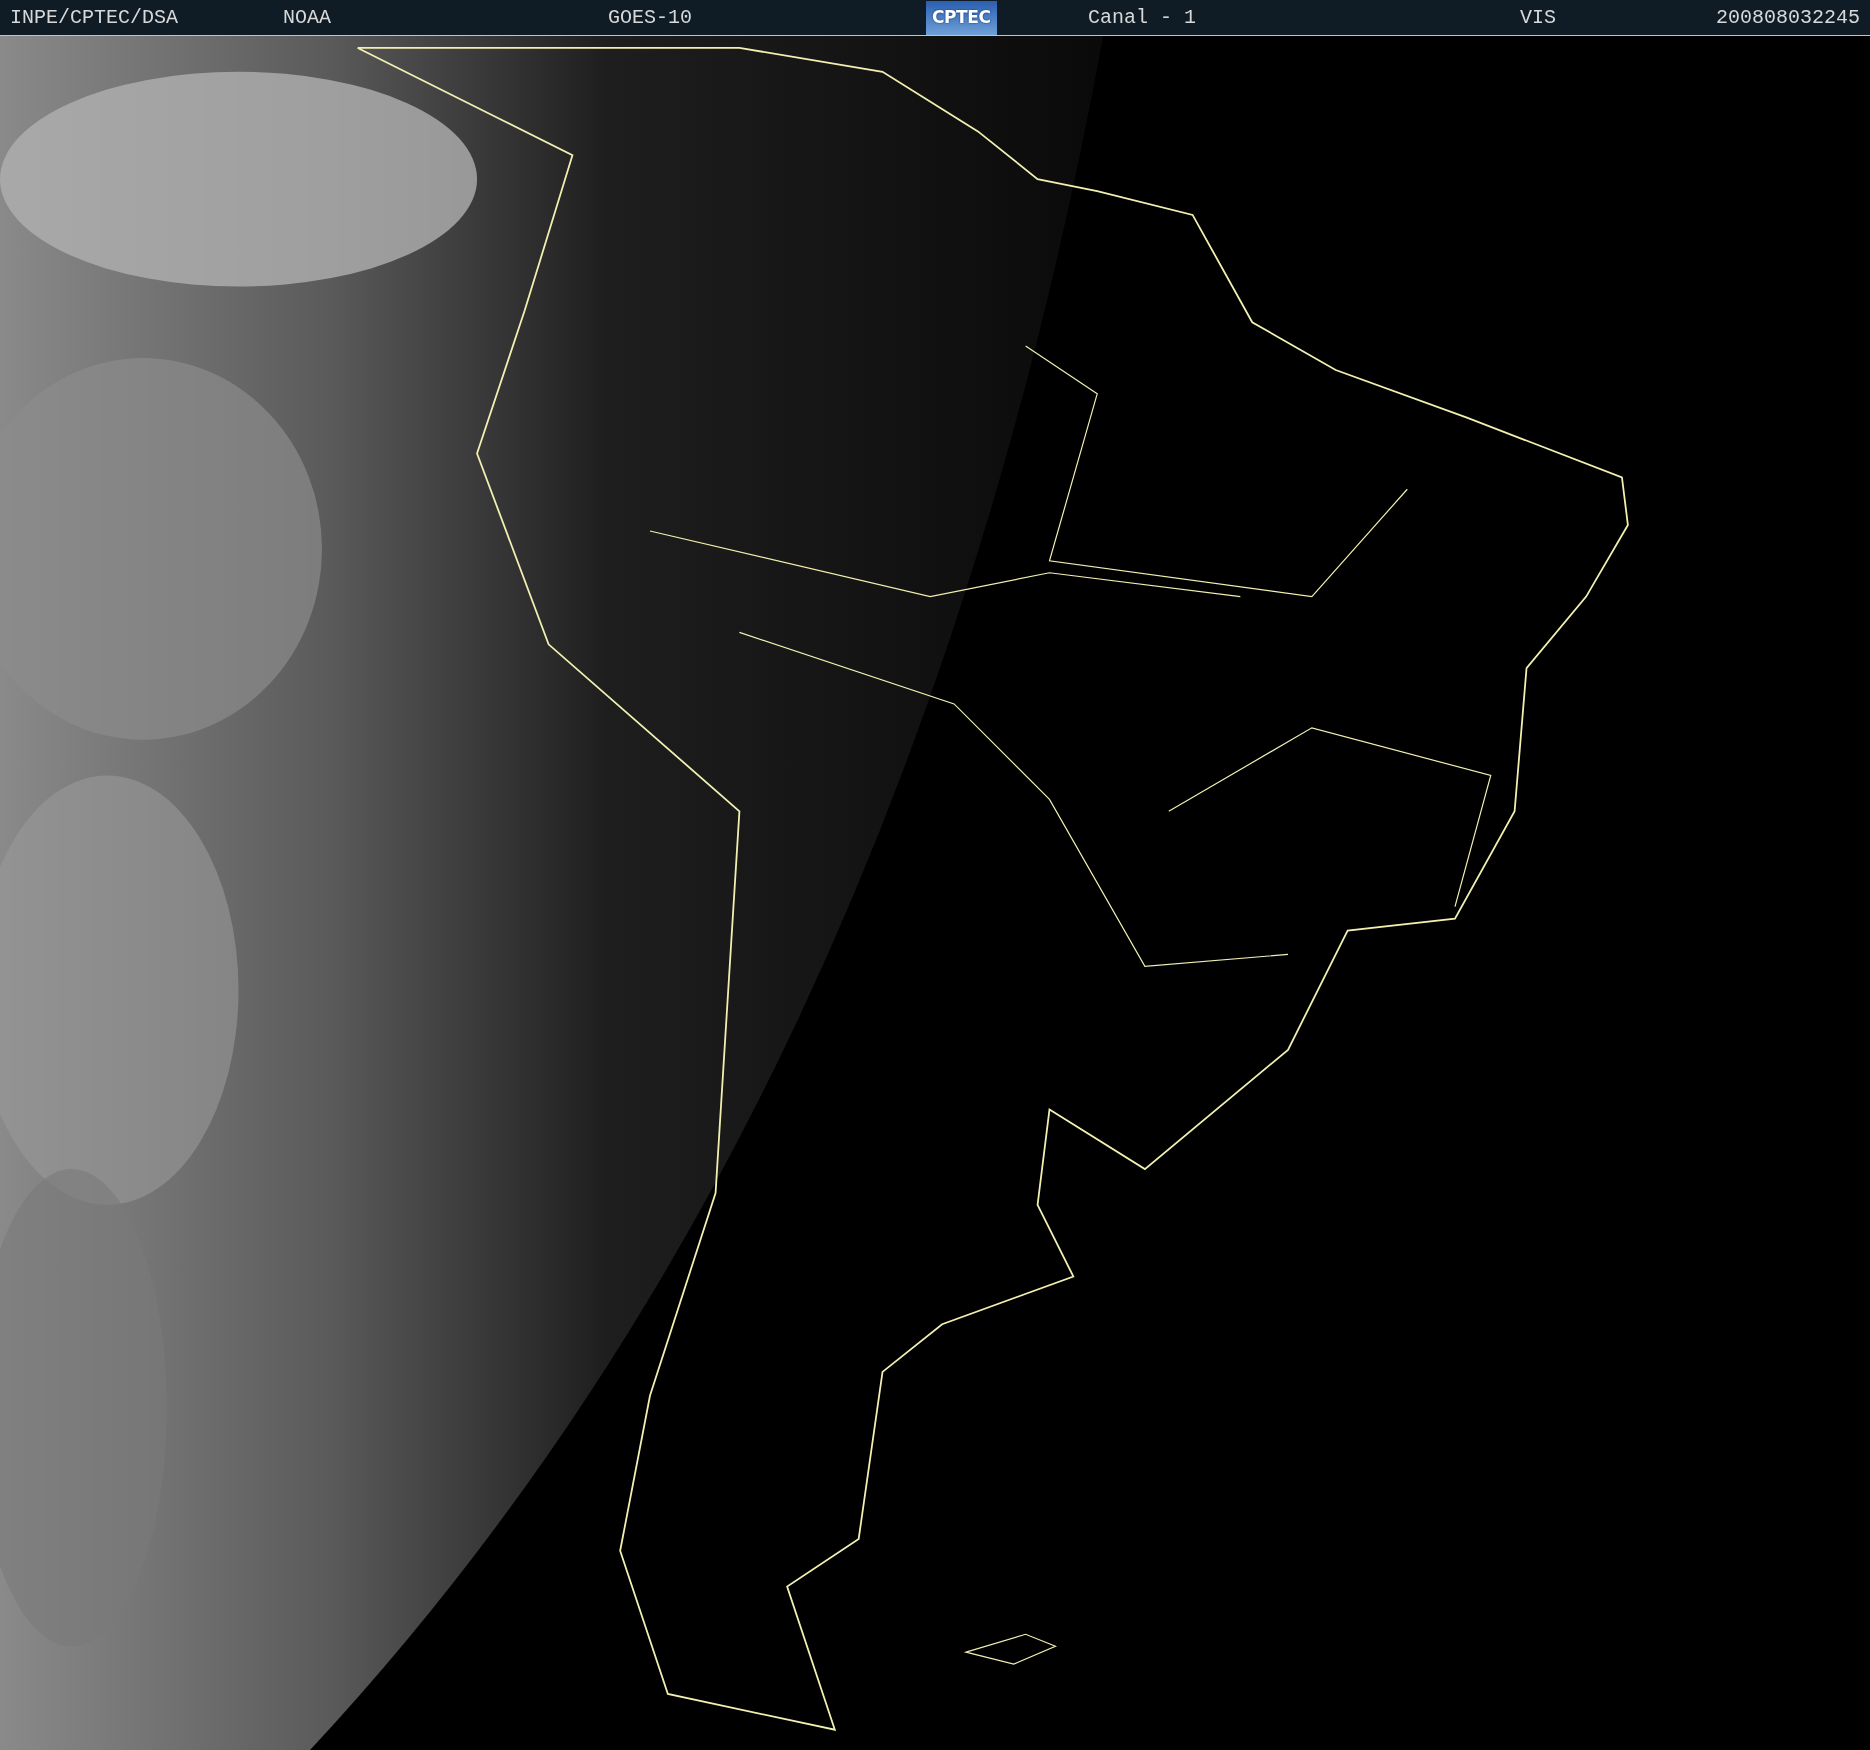 The width and height of the screenshot is (1870, 1750). Describe the element at coordinates (1787, 17) in the screenshot. I see `header-label: 200808032245` at that location.